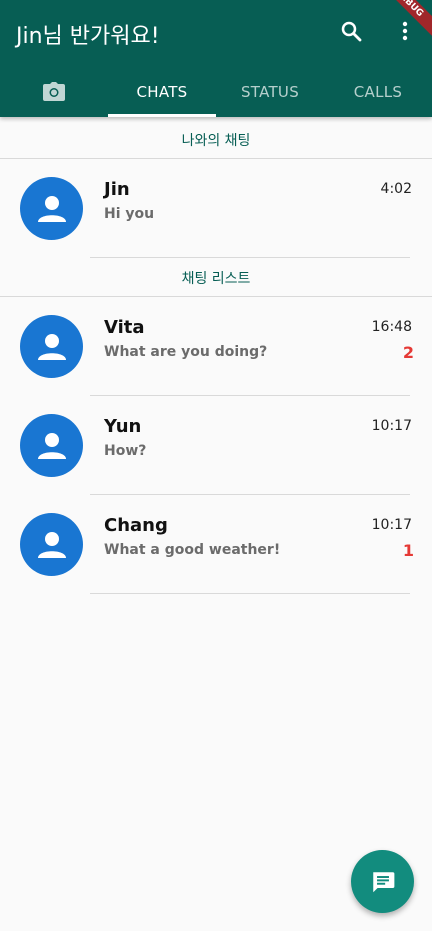 The width and height of the screenshot is (432, 931). I want to click on tab-camera, so click(54, 91).